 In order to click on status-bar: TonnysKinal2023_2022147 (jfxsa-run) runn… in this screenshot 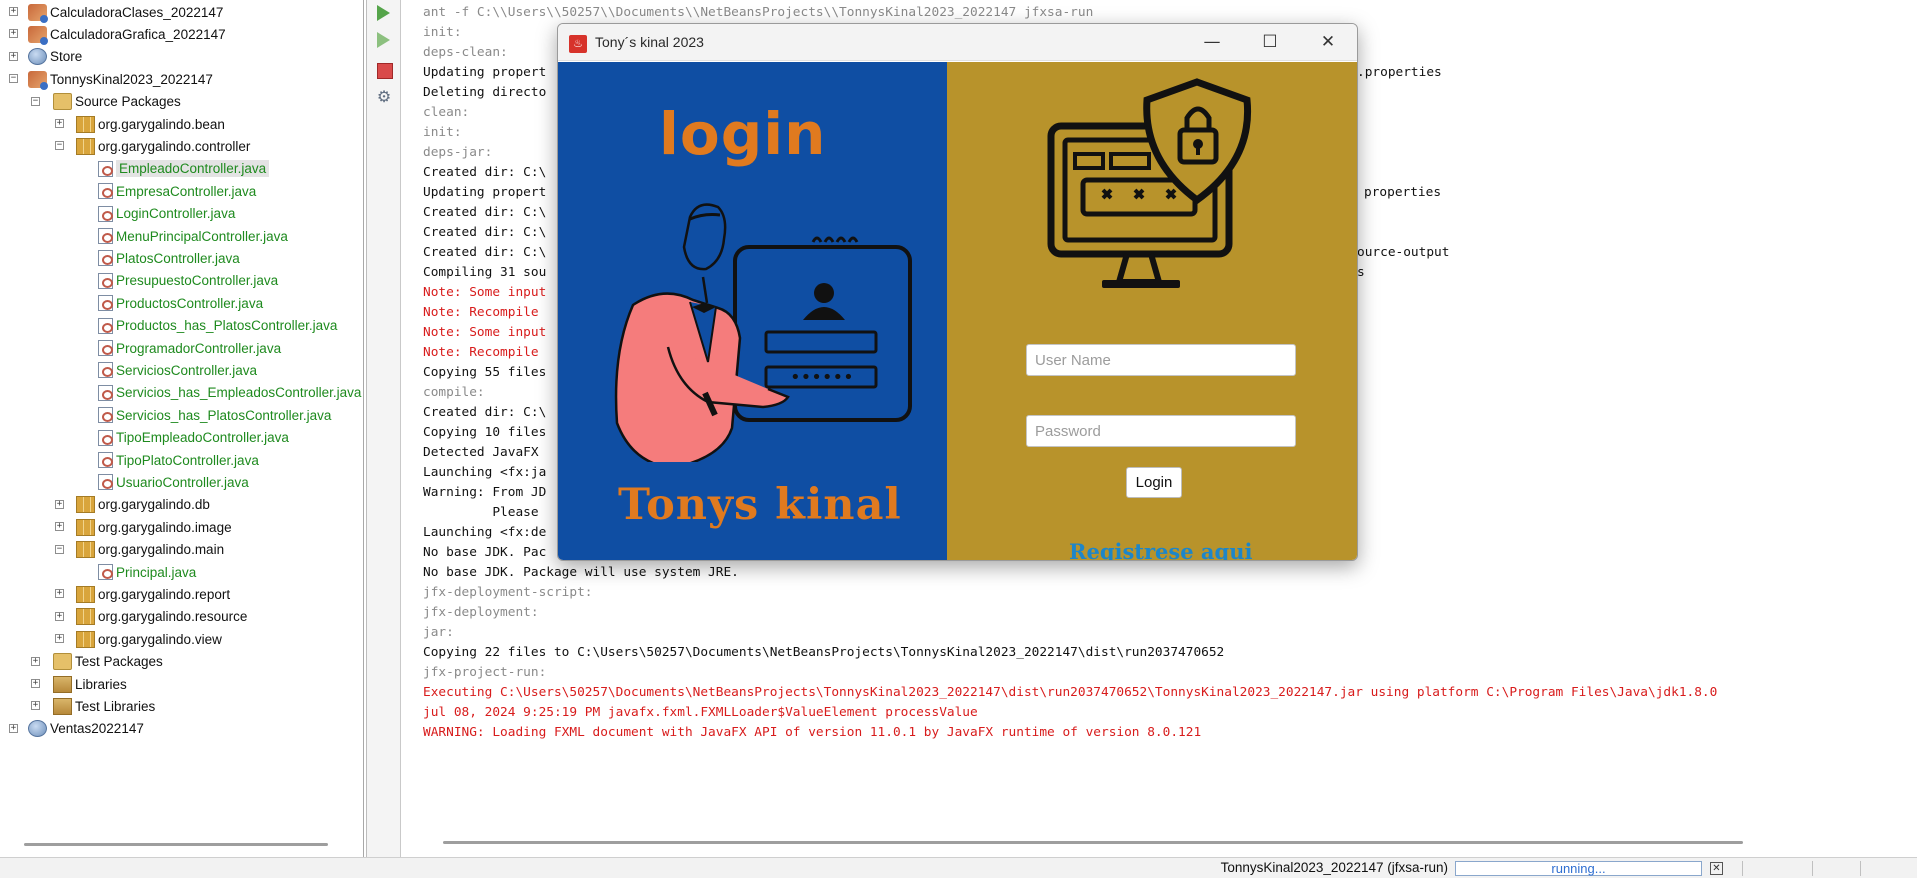, I will do `click(958, 867)`.